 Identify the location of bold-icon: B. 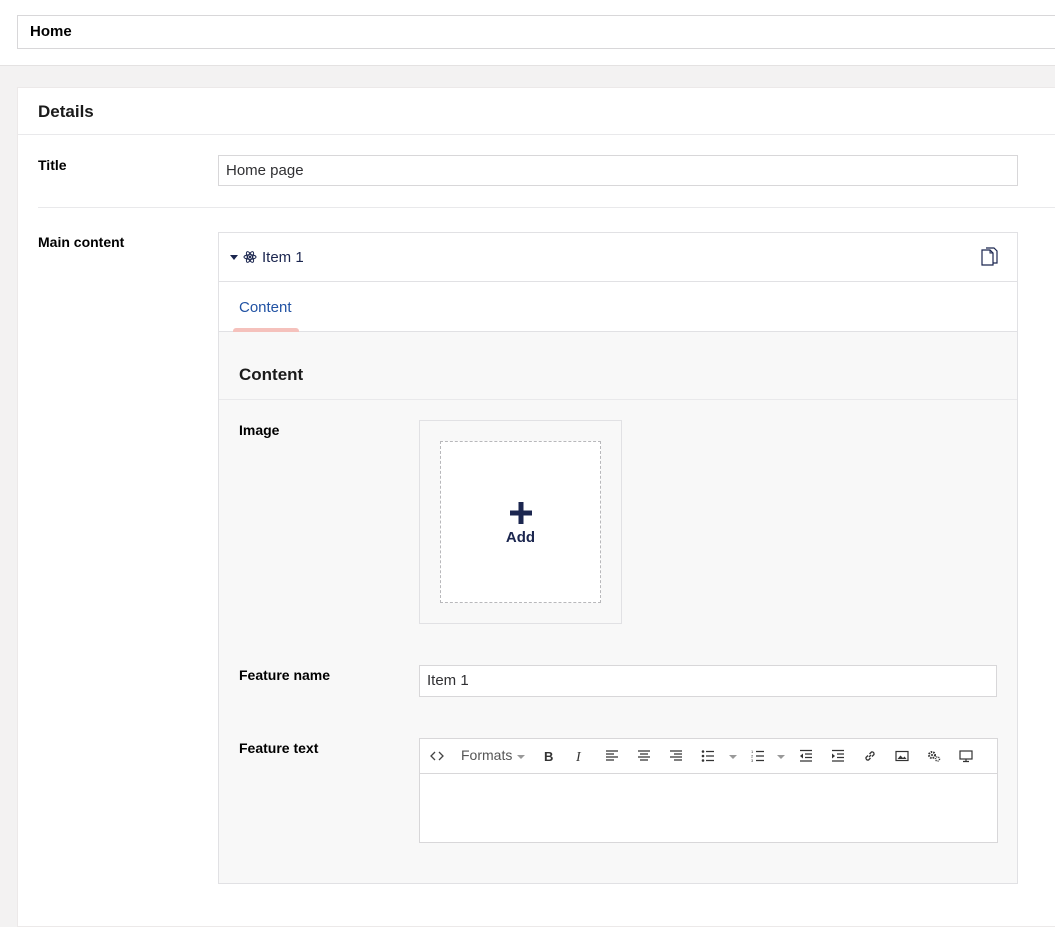
(548, 756).